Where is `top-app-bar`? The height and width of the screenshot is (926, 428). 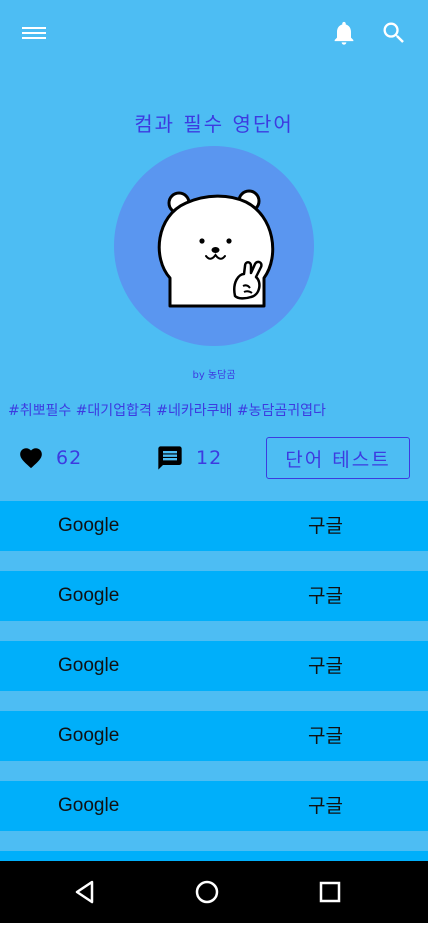 top-app-bar is located at coordinates (214, 33).